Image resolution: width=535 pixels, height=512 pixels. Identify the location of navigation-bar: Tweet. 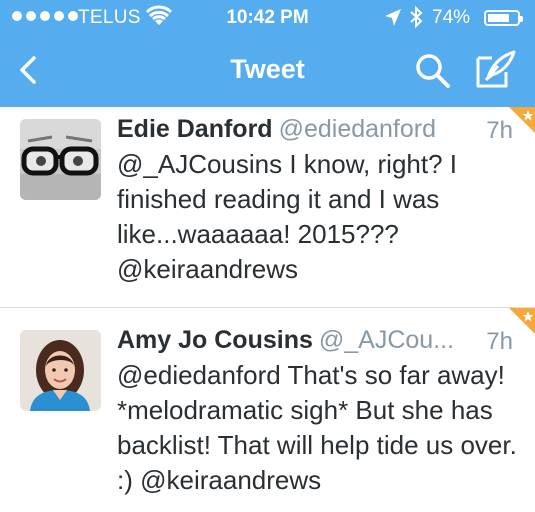
(267, 71).